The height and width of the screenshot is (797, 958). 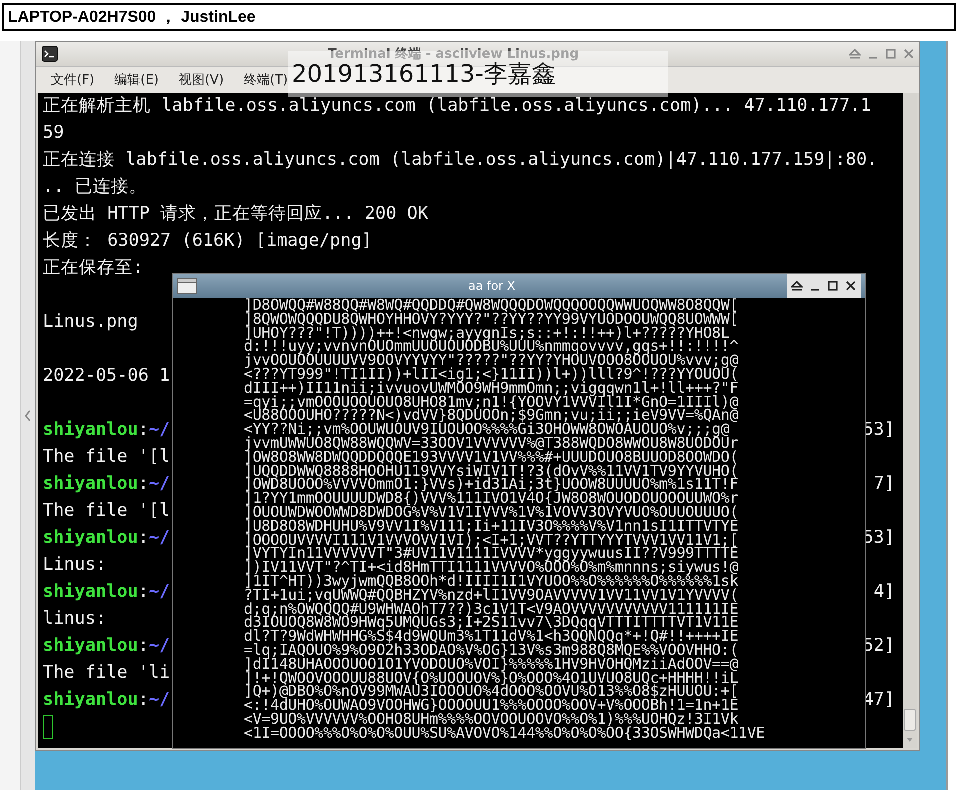 I want to click on terminal-app-icon, so click(x=50, y=54).